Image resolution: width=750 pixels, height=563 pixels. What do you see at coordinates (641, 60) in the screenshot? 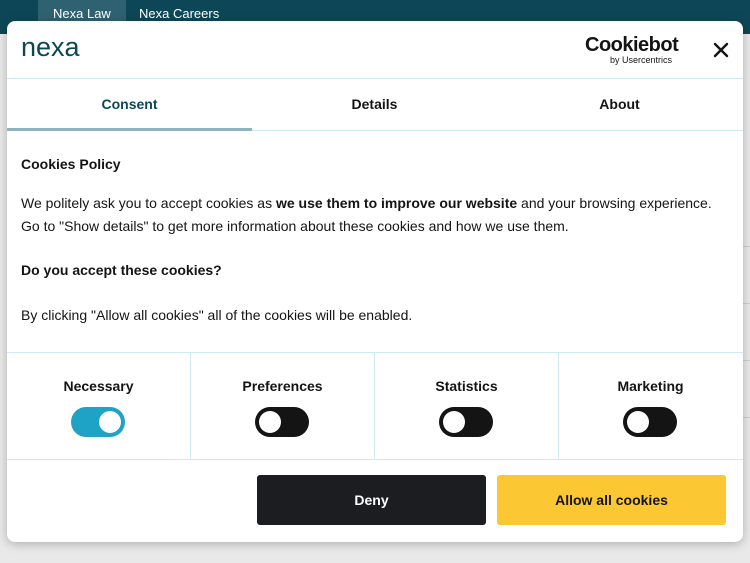
I see `cookiebot-byline: by Usercentrics` at bounding box center [641, 60].